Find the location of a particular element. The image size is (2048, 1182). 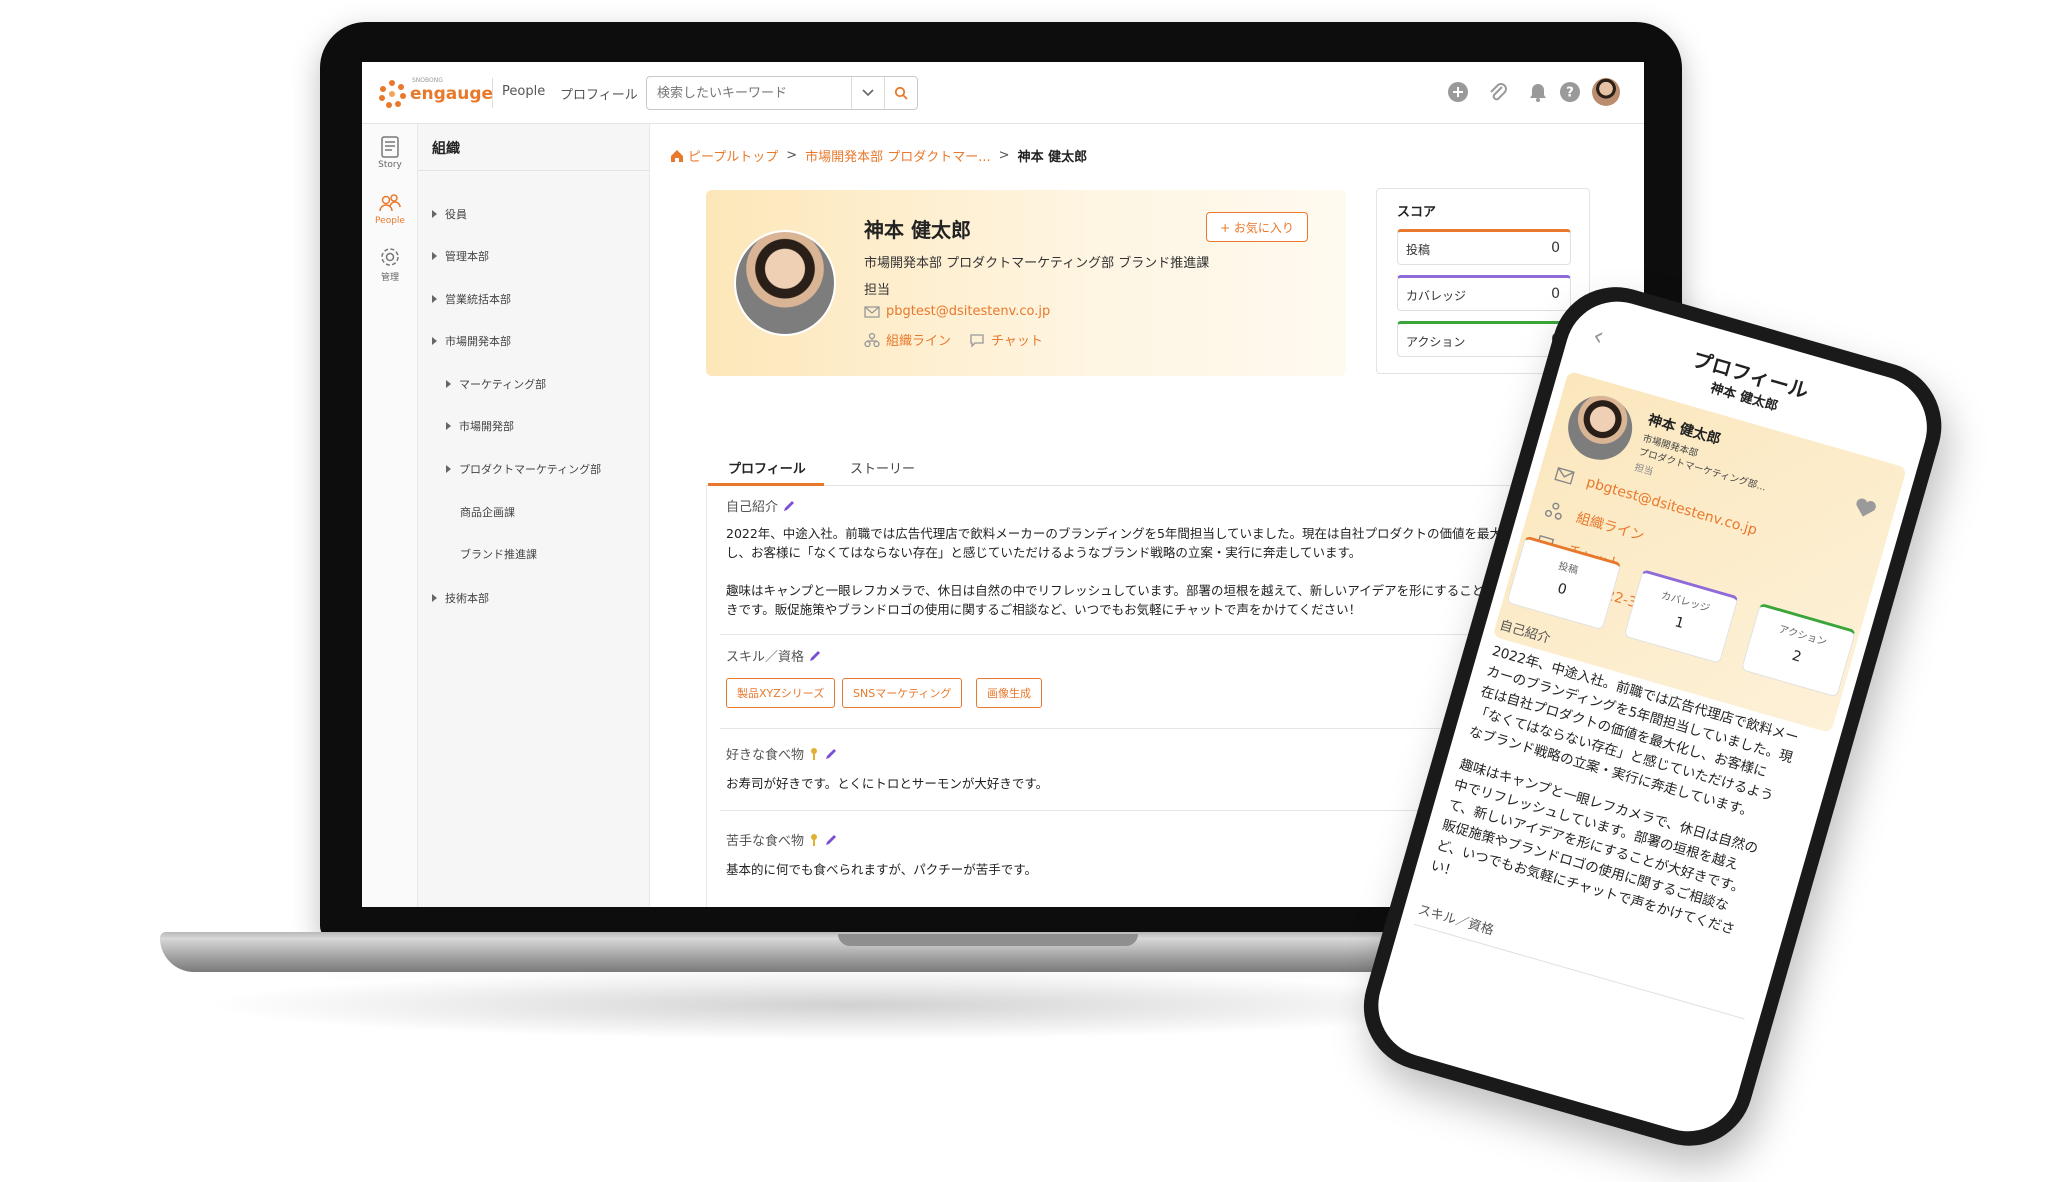

home-icon is located at coordinates (677, 155).